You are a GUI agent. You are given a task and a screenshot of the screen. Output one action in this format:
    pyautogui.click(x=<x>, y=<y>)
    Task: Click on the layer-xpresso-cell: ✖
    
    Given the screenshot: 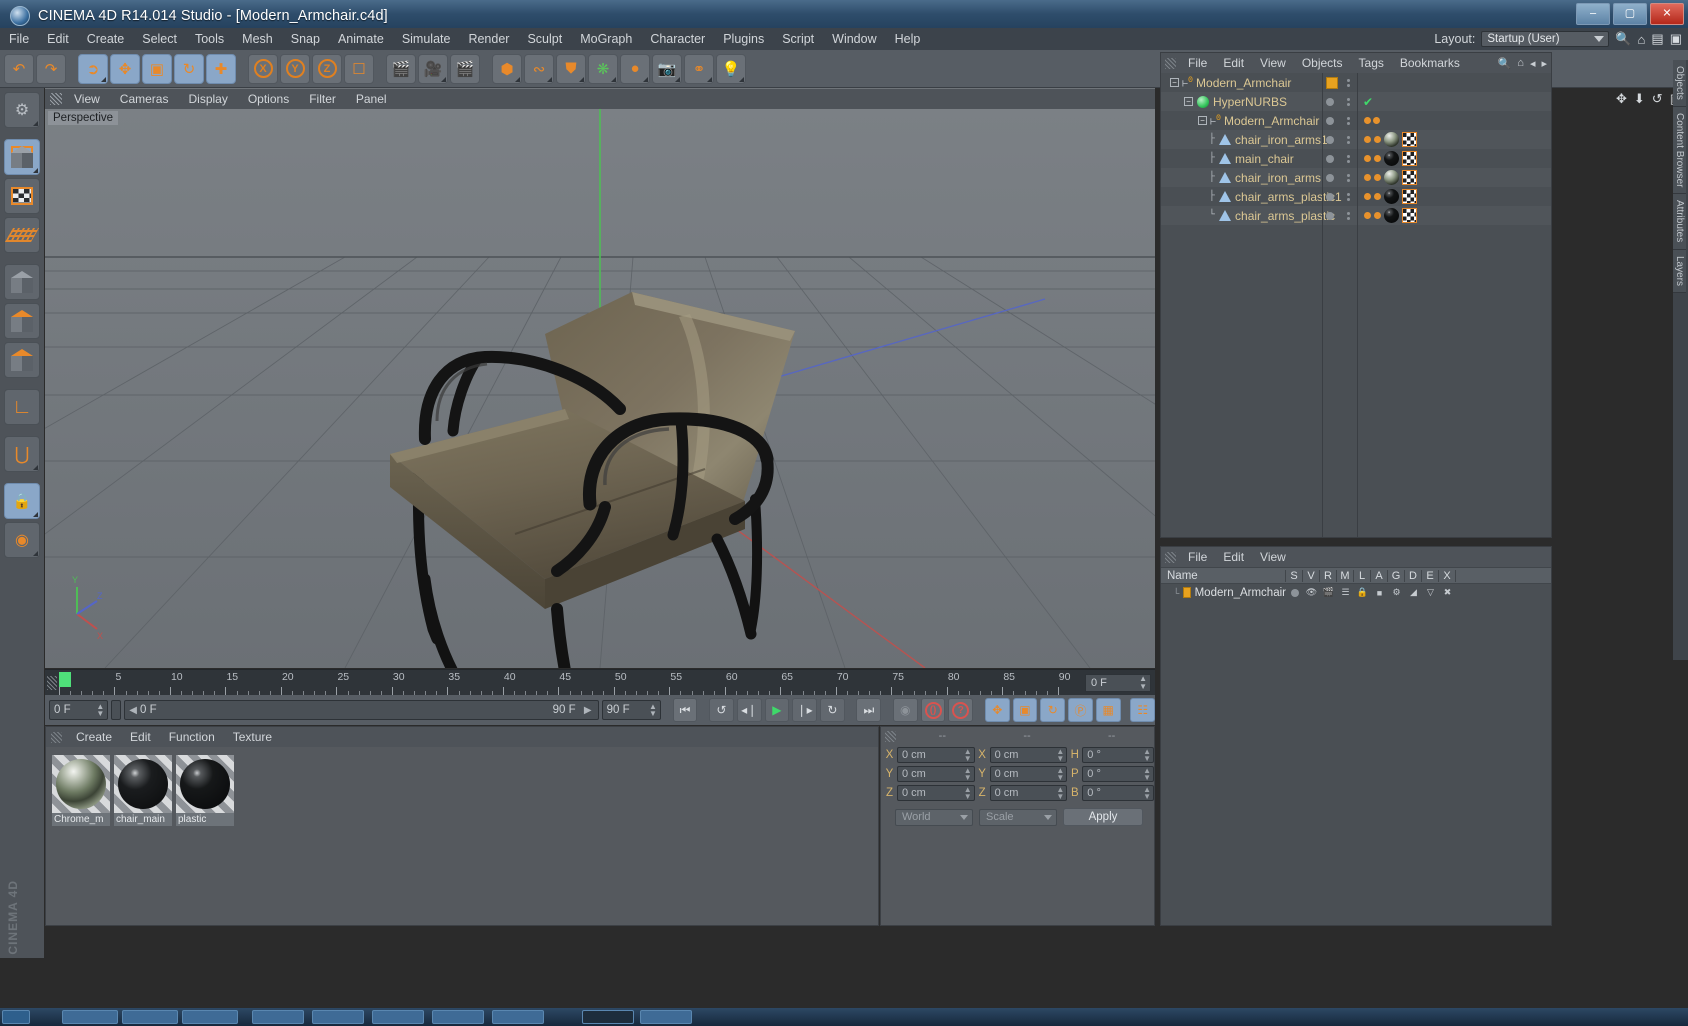 What is the action you would take?
    pyautogui.click(x=1447, y=592)
    